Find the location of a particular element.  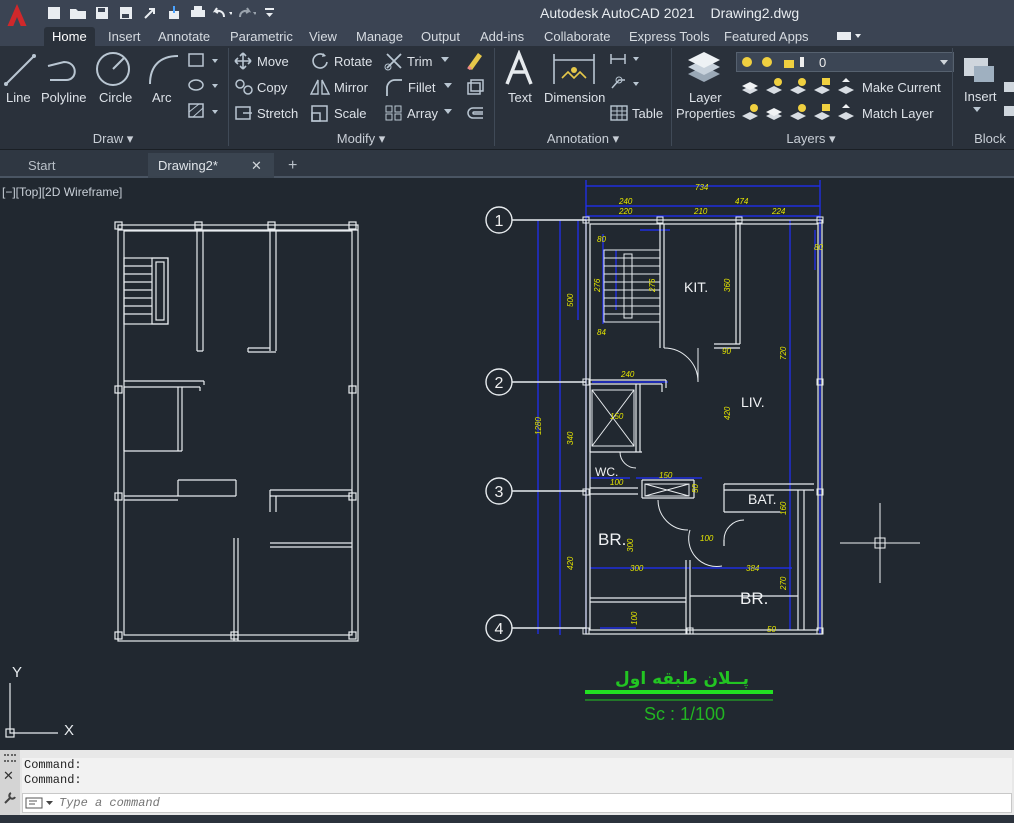

trim-icon is located at coordinates (394, 61).